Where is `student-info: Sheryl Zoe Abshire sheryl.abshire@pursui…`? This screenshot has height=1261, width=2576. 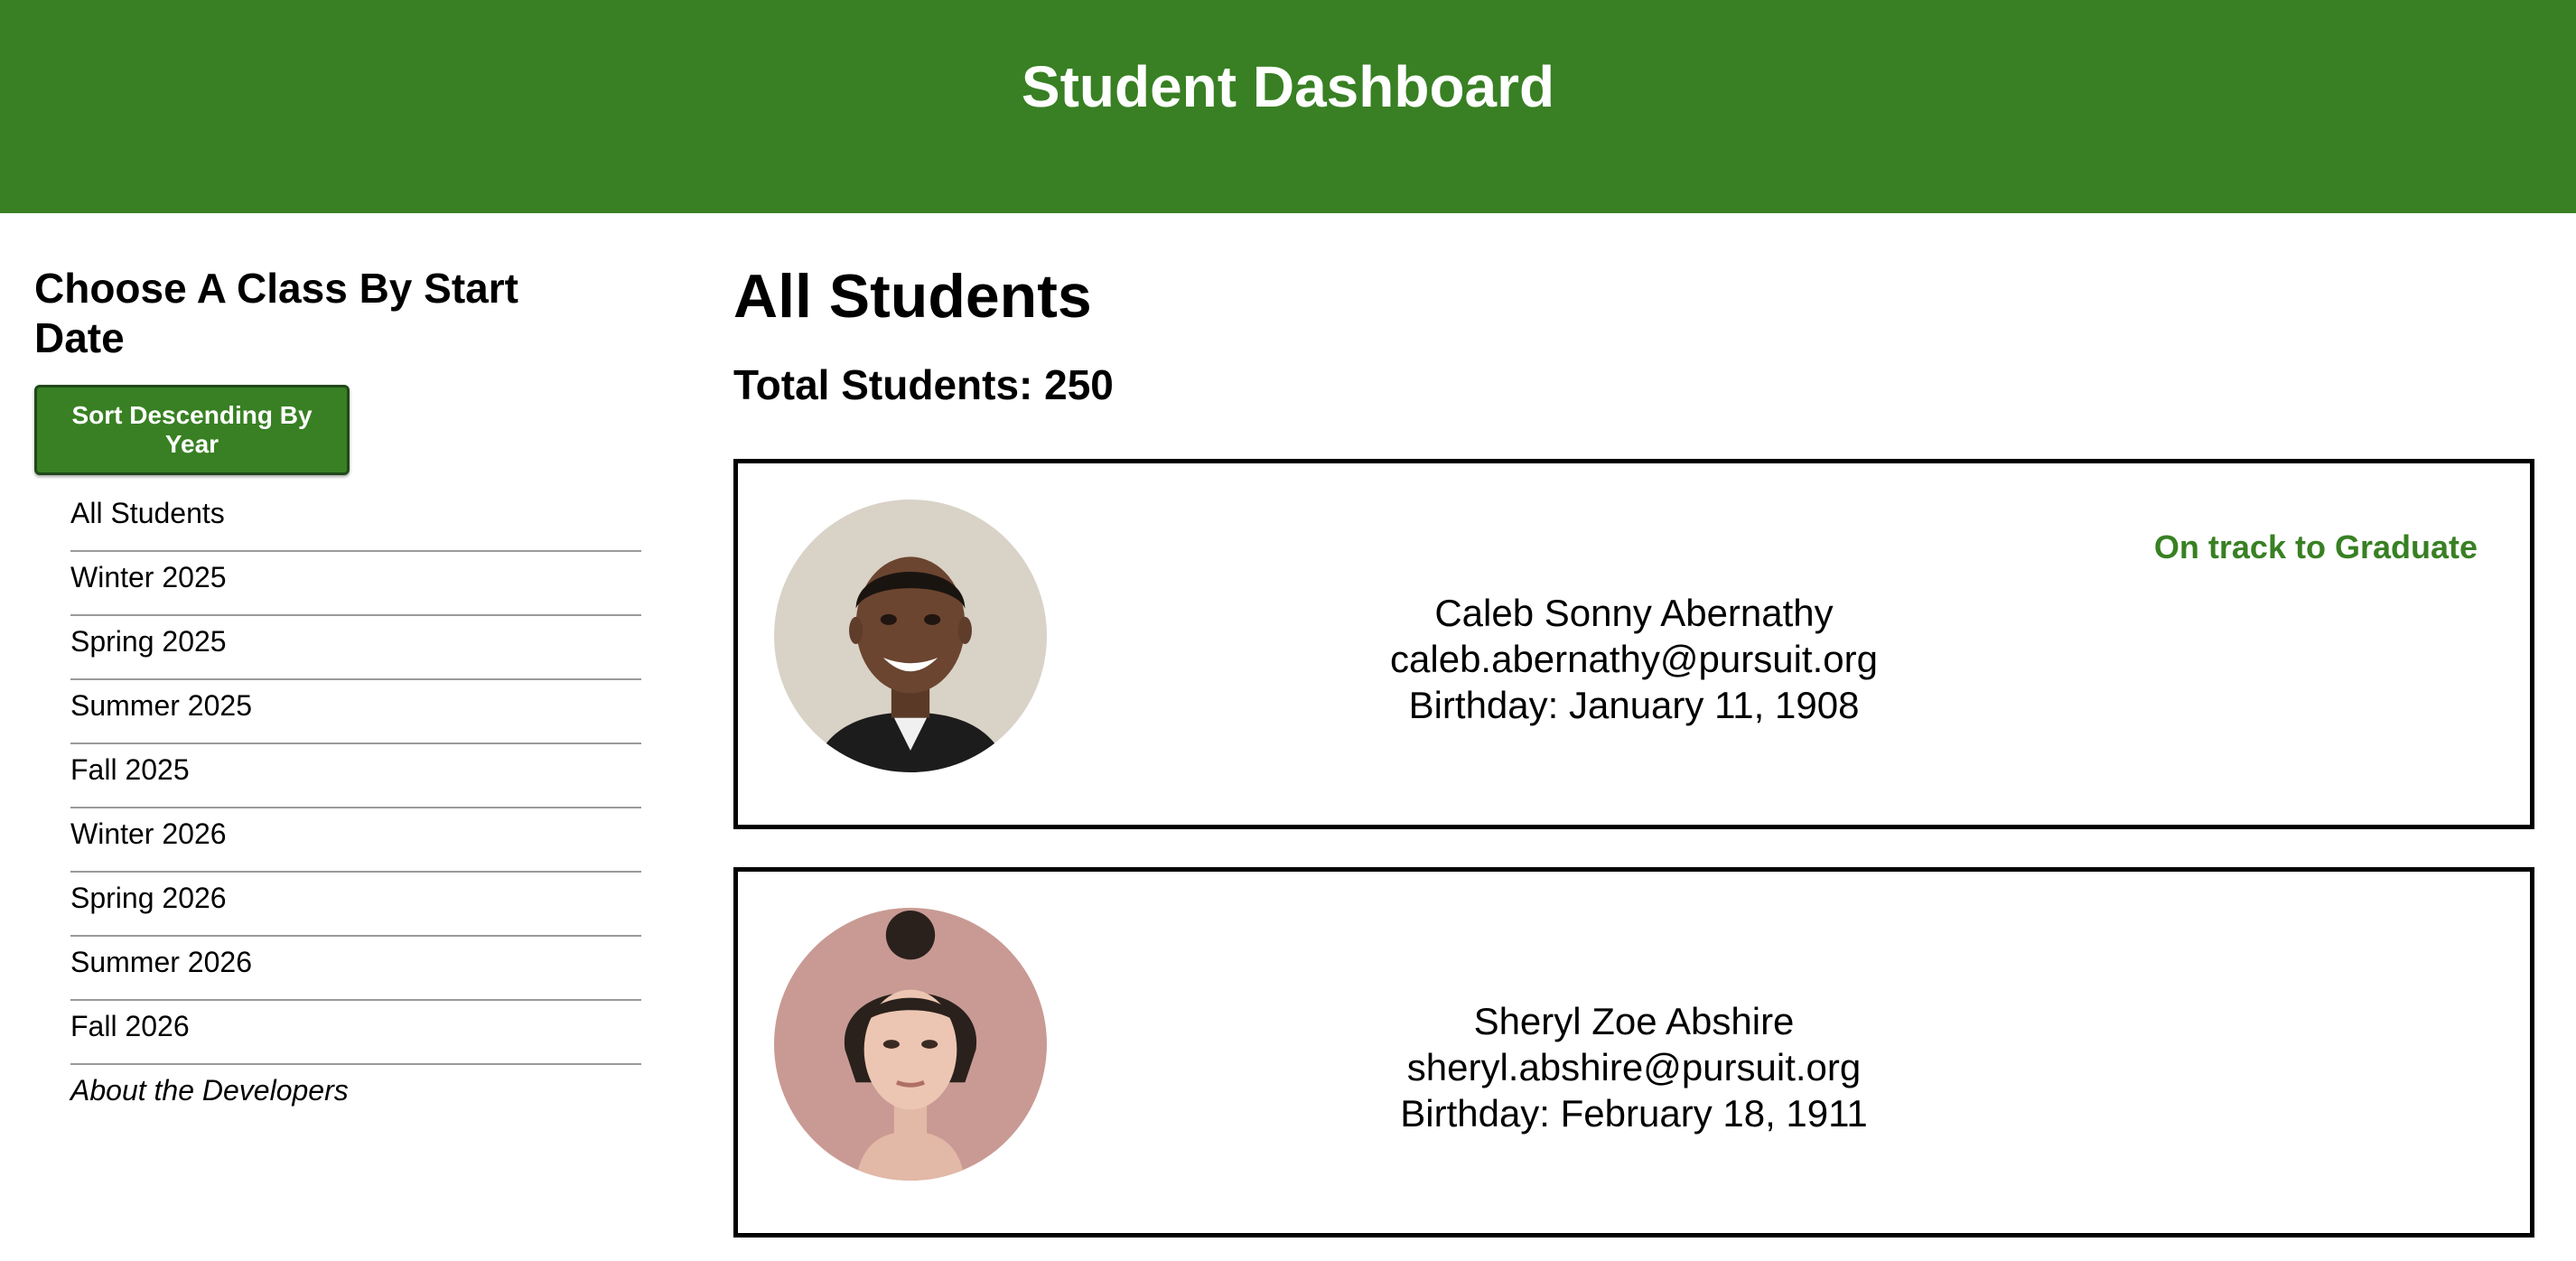
student-info: Sheryl Zoe Abshire sheryl.abshire@pursui… is located at coordinates (1634, 1067).